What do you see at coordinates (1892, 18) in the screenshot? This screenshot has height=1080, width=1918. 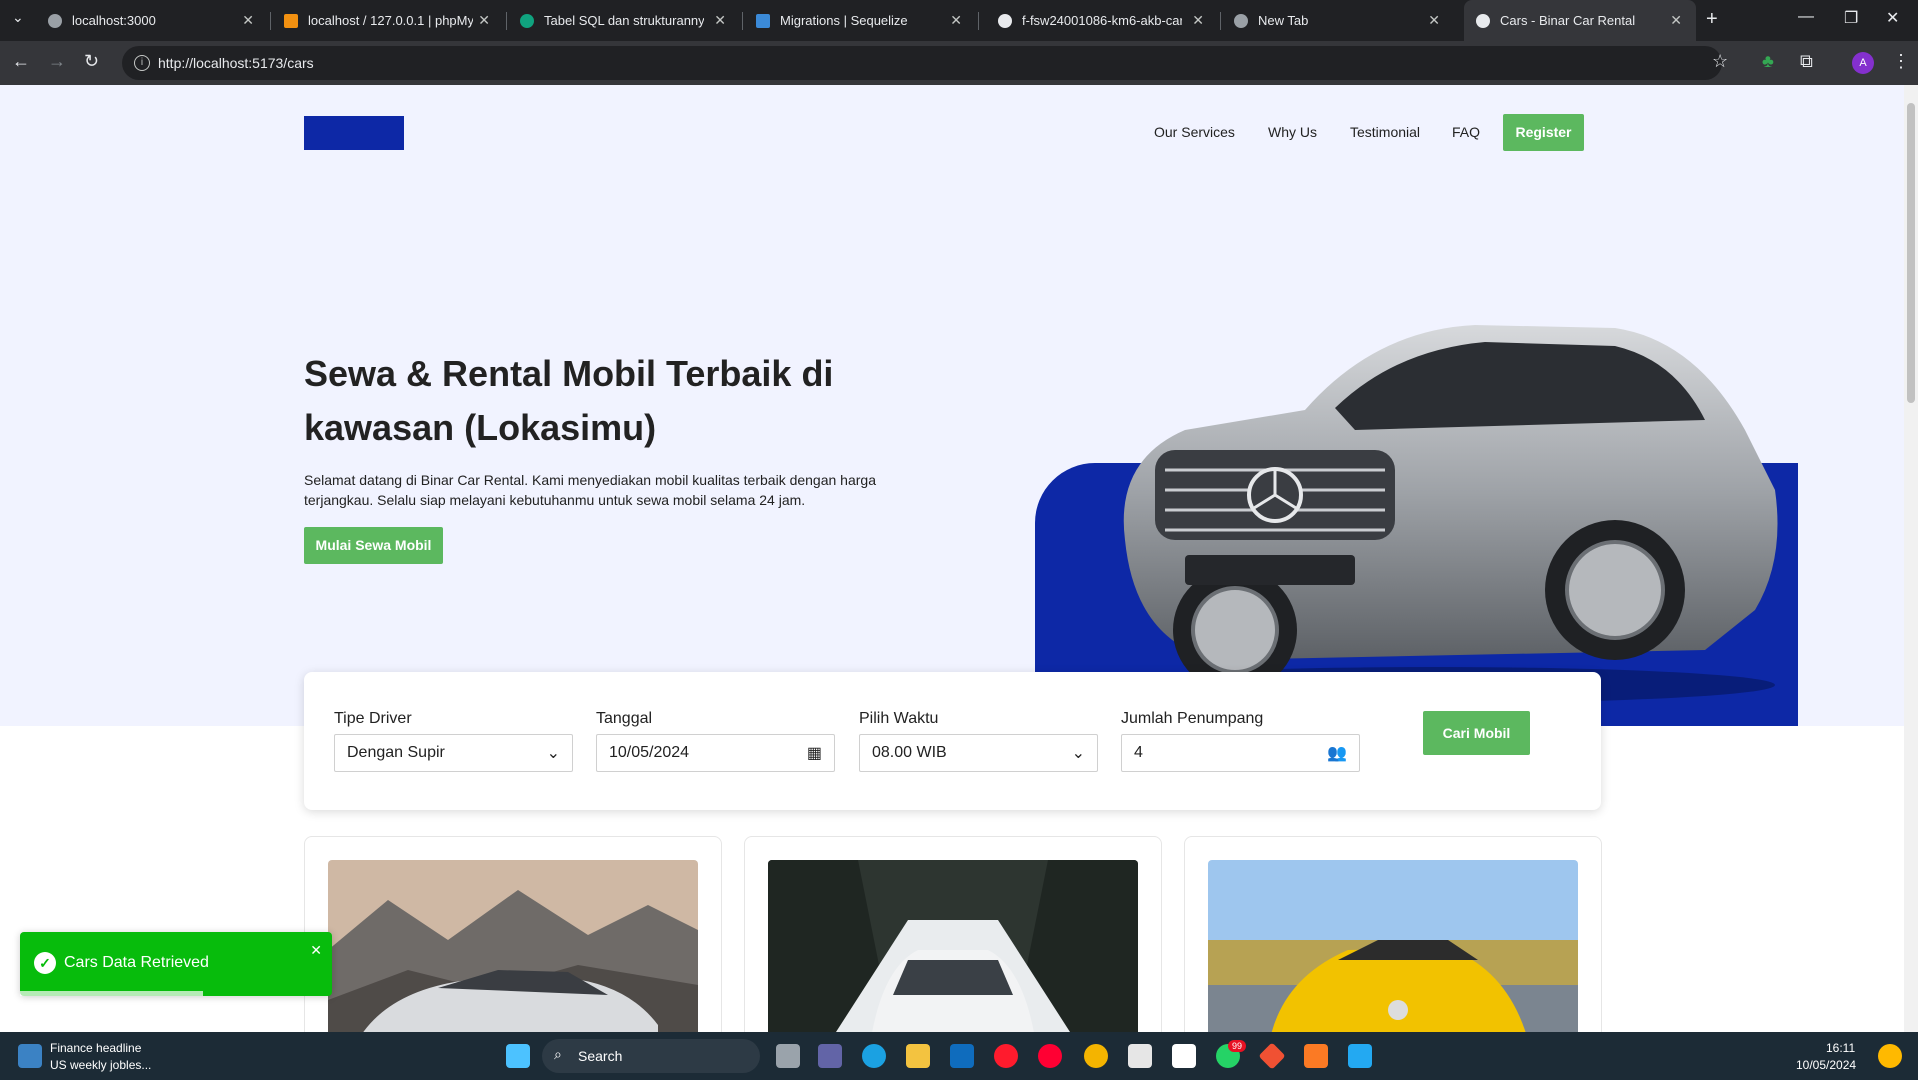 I see `close-window-icon: ✕` at bounding box center [1892, 18].